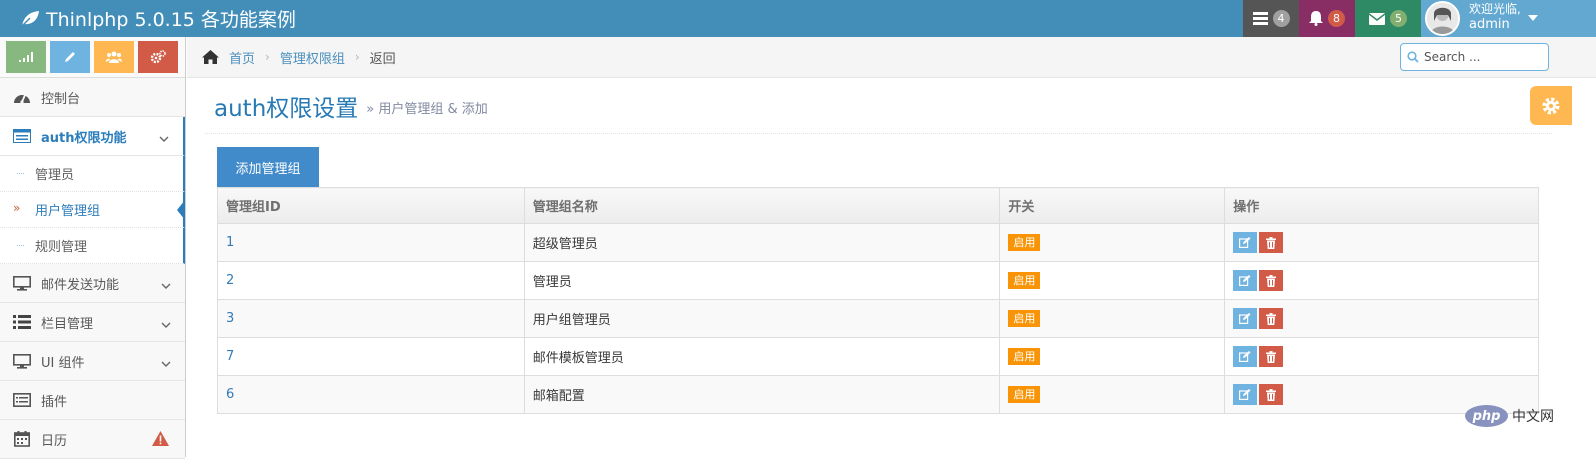 This screenshot has height=459, width=1596. I want to click on cogs-icon, so click(158, 57).